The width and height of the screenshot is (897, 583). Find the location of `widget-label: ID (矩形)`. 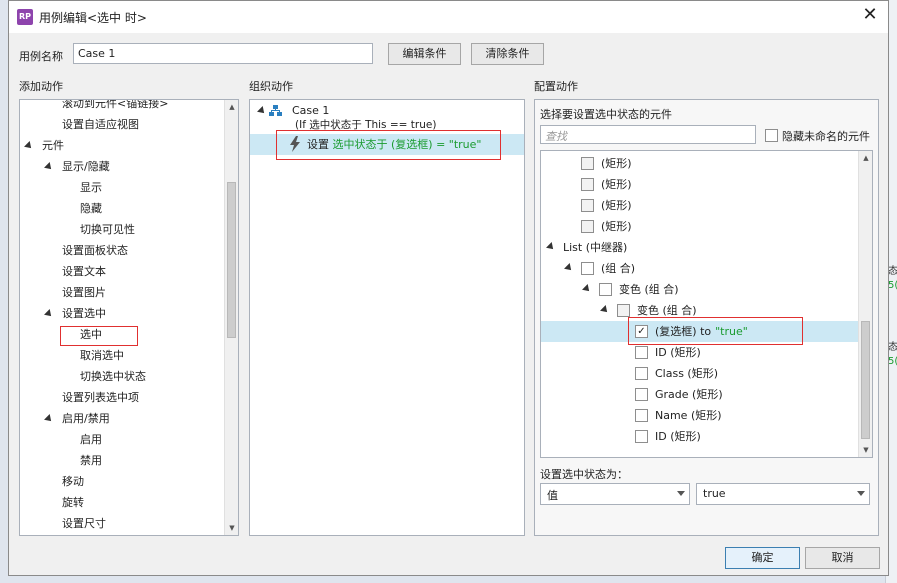

widget-label: ID (矩形) is located at coordinates (678, 352).